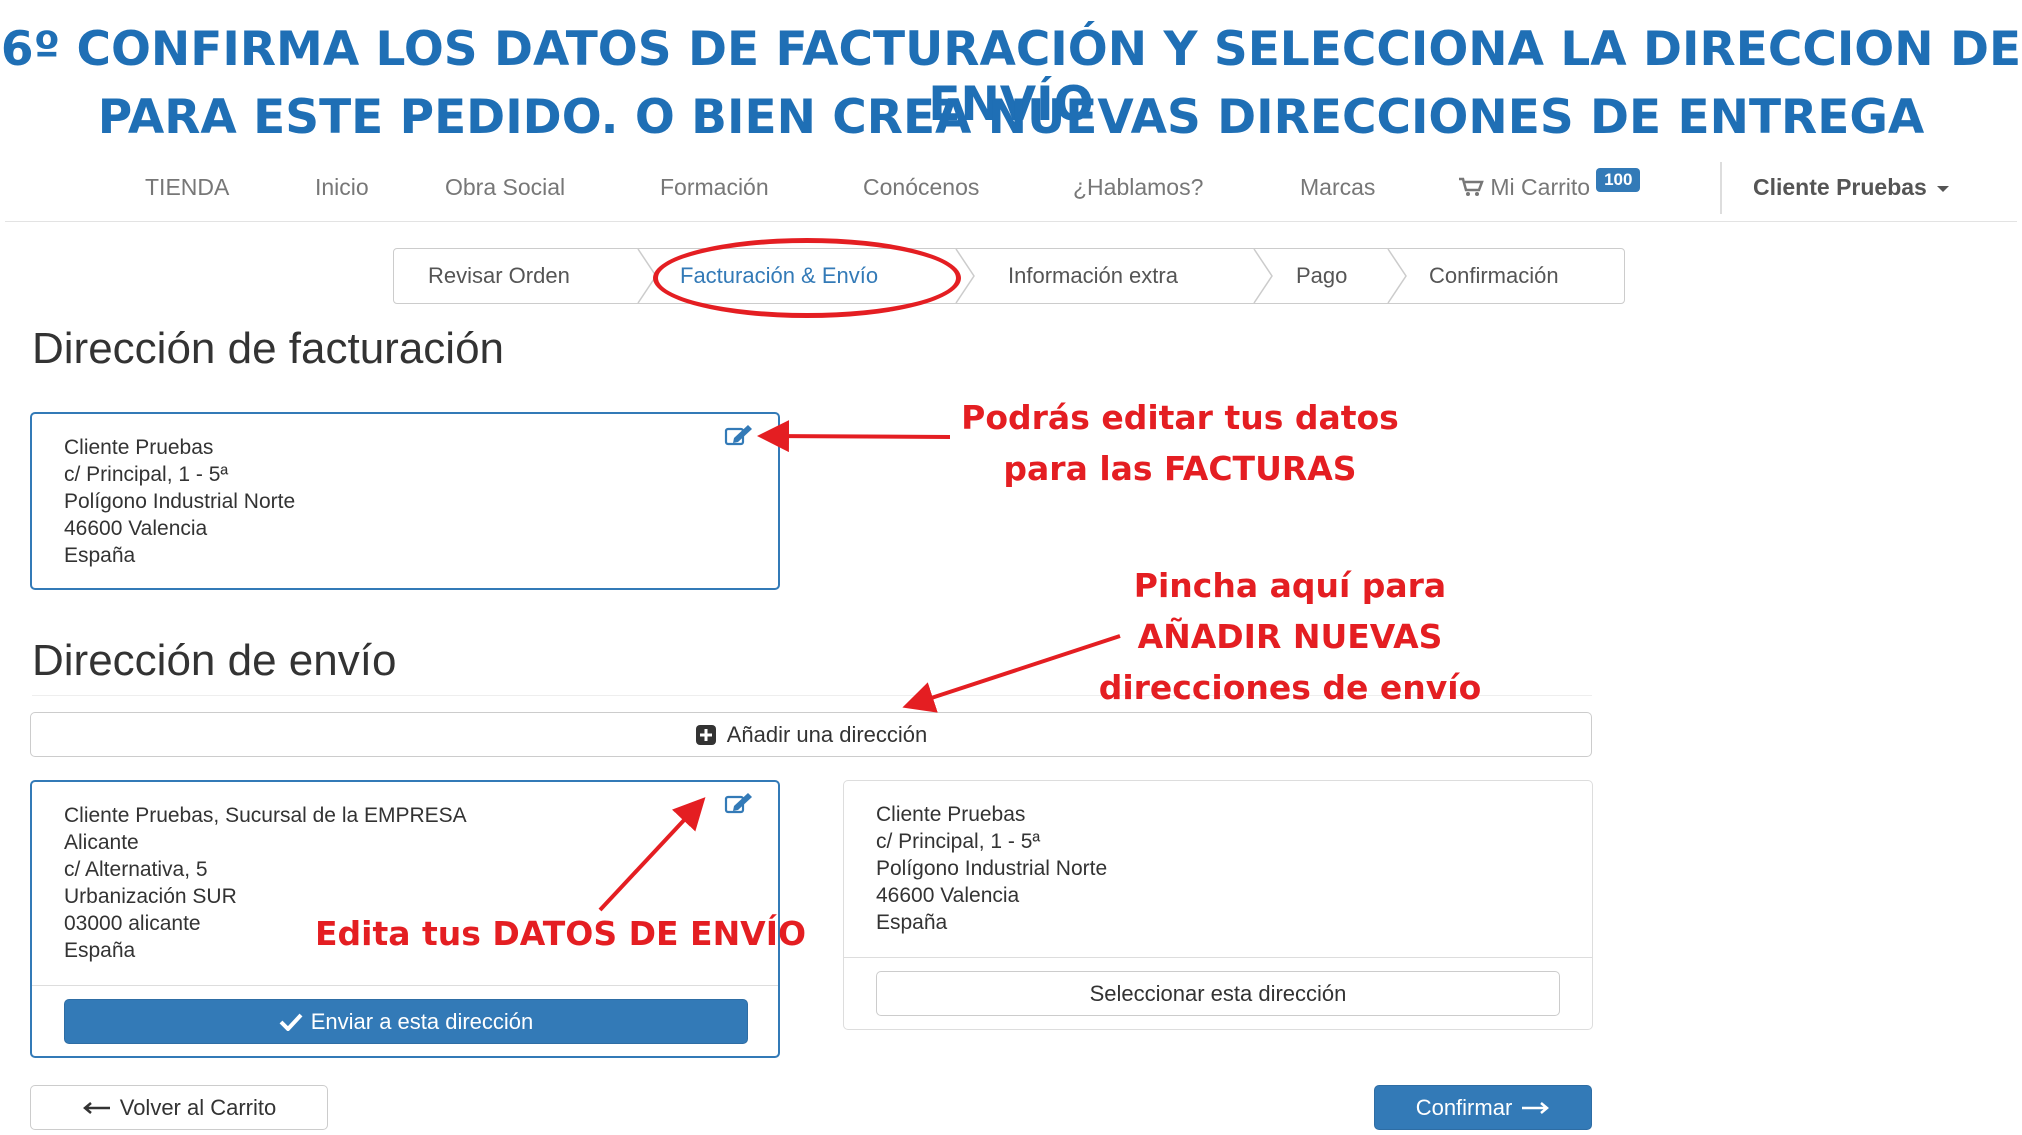 The height and width of the screenshot is (1135, 2022). I want to click on annotation-line: para las FACTURAS, so click(1180, 468).